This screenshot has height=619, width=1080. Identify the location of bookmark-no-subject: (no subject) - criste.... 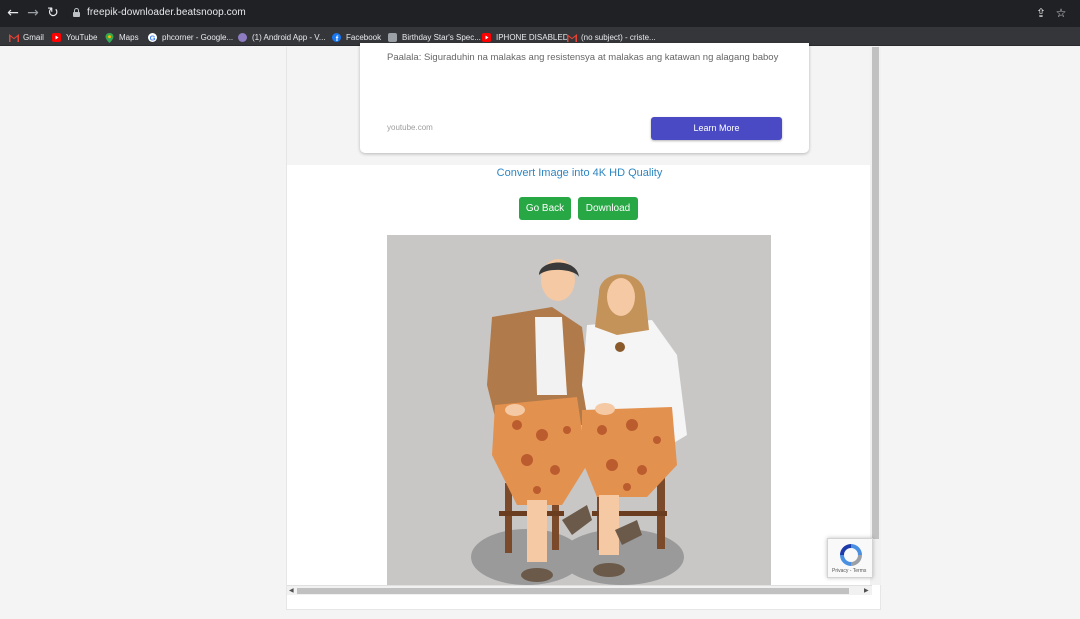
(611, 37).